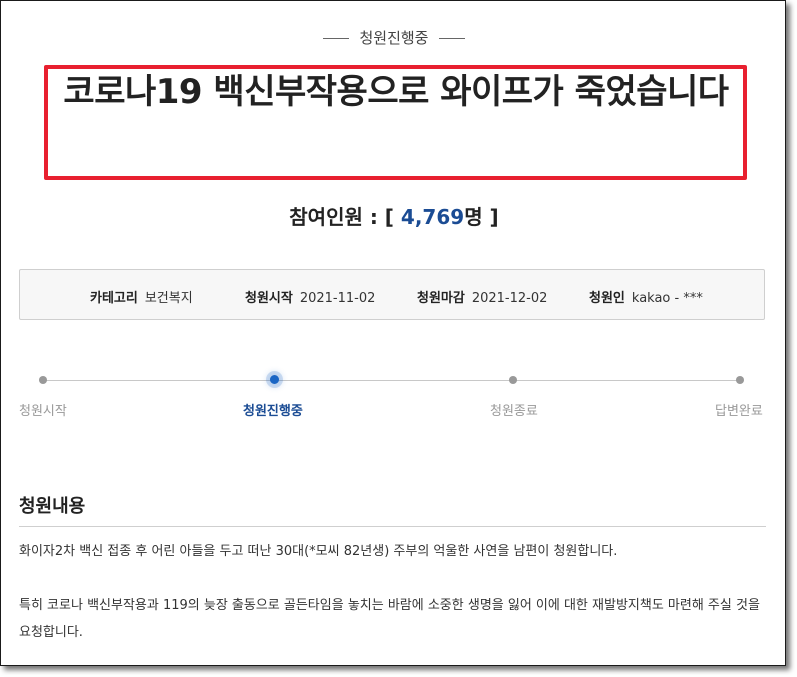 The image size is (797, 677). I want to click on progress-step-answered: 답변완료, so click(739, 411).